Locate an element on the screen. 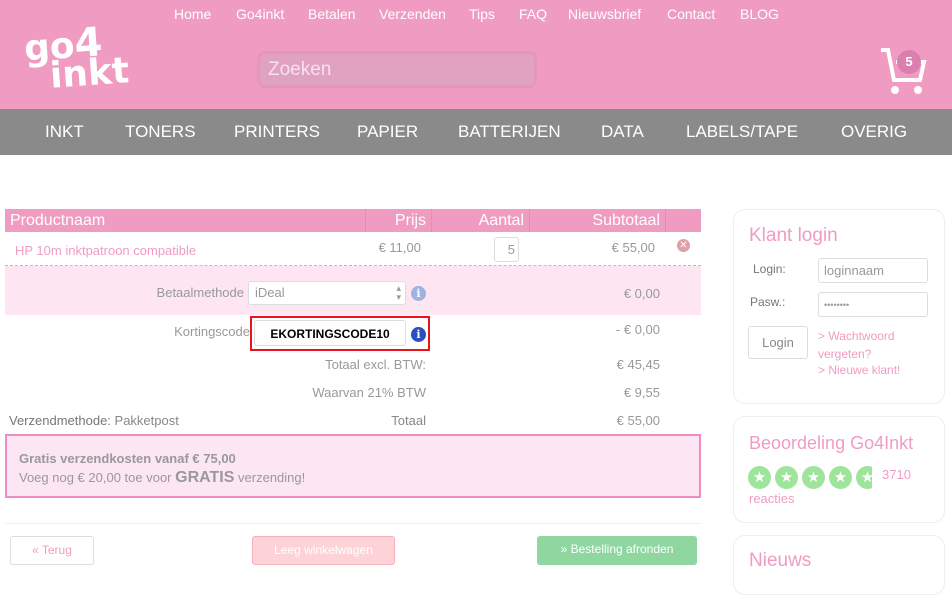 This screenshot has width=952, height=595. select-arrows-icon: ▴ ▾ is located at coordinates (398, 292).